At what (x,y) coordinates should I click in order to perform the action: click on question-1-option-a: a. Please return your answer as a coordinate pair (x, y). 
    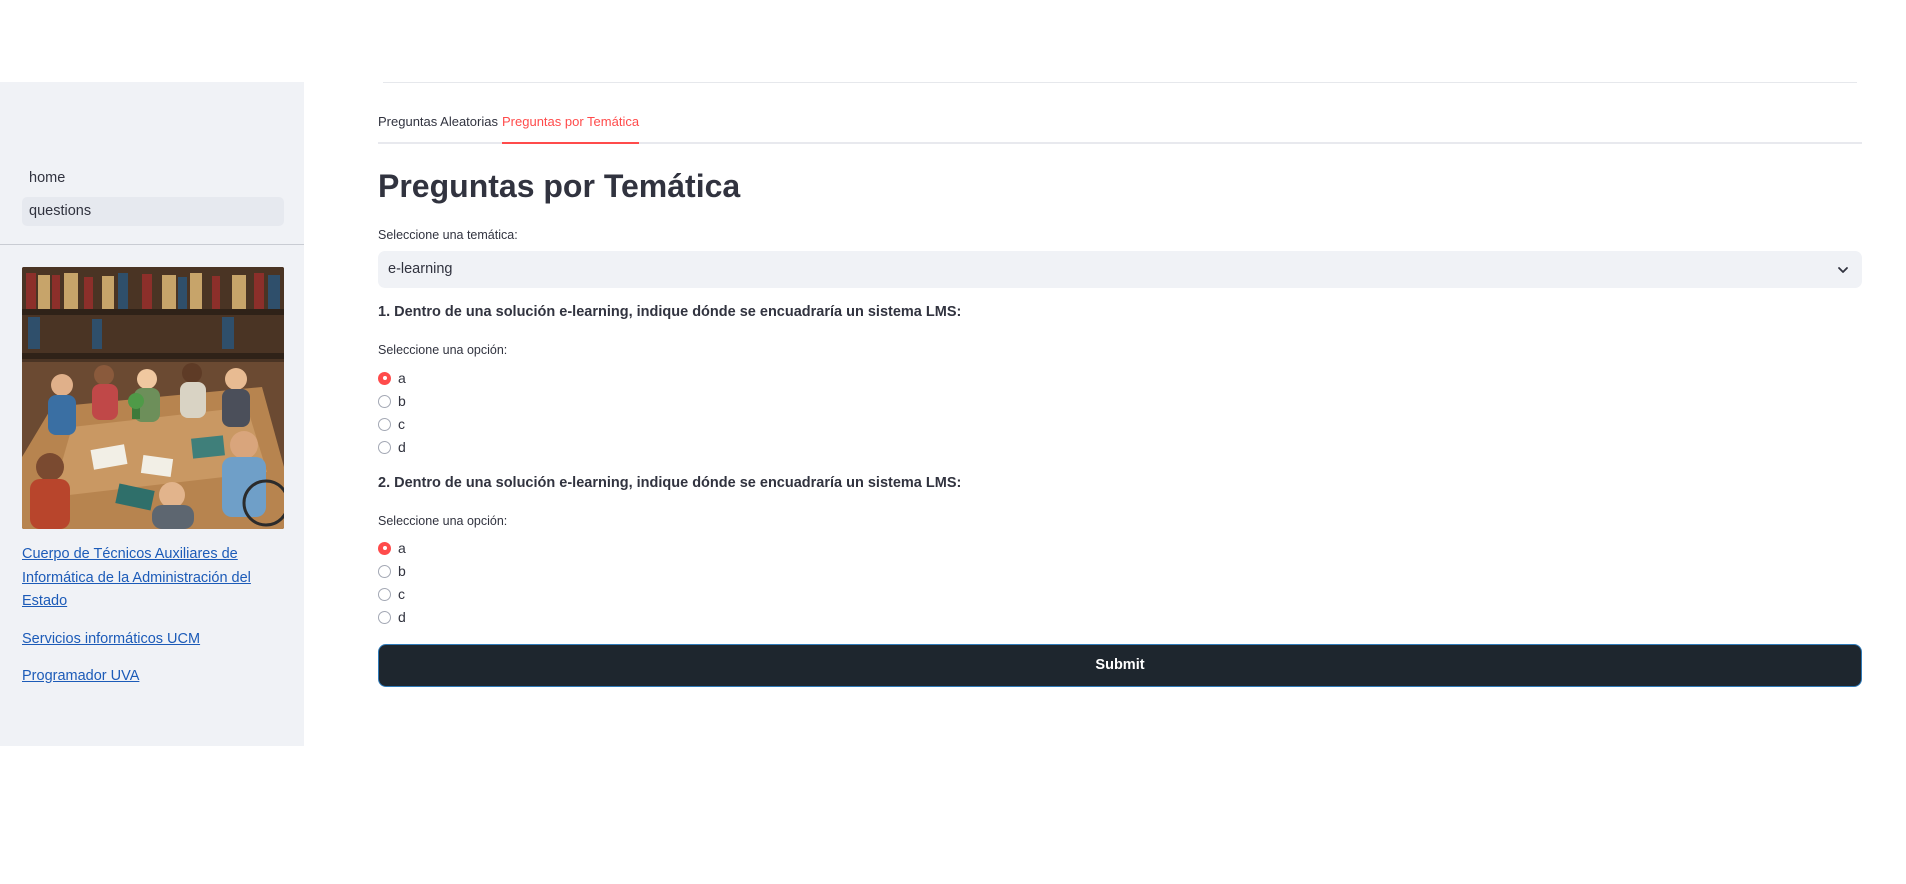
    Looking at the image, I should click on (392, 378).